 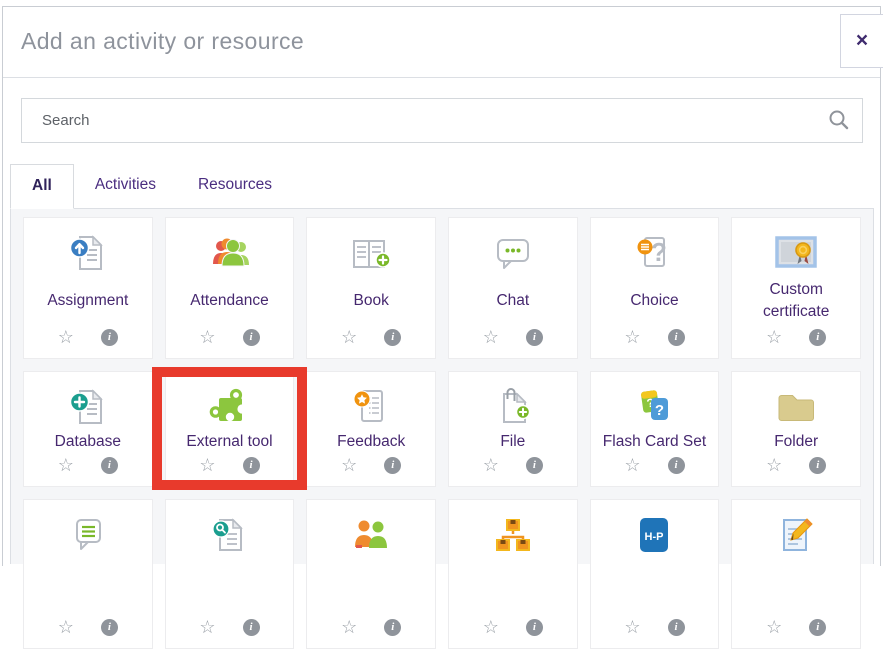 I want to click on tile-label: Choice, so click(x=654, y=300).